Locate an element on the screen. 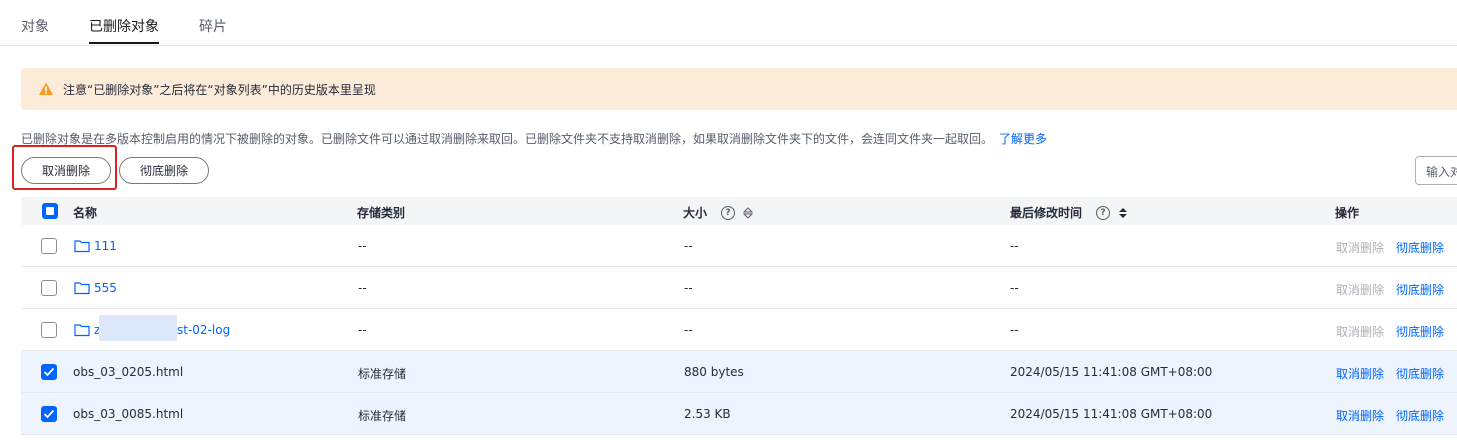 The width and height of the screenshot is (1457, 440). warning-icon is located at coordinates (46, 88).